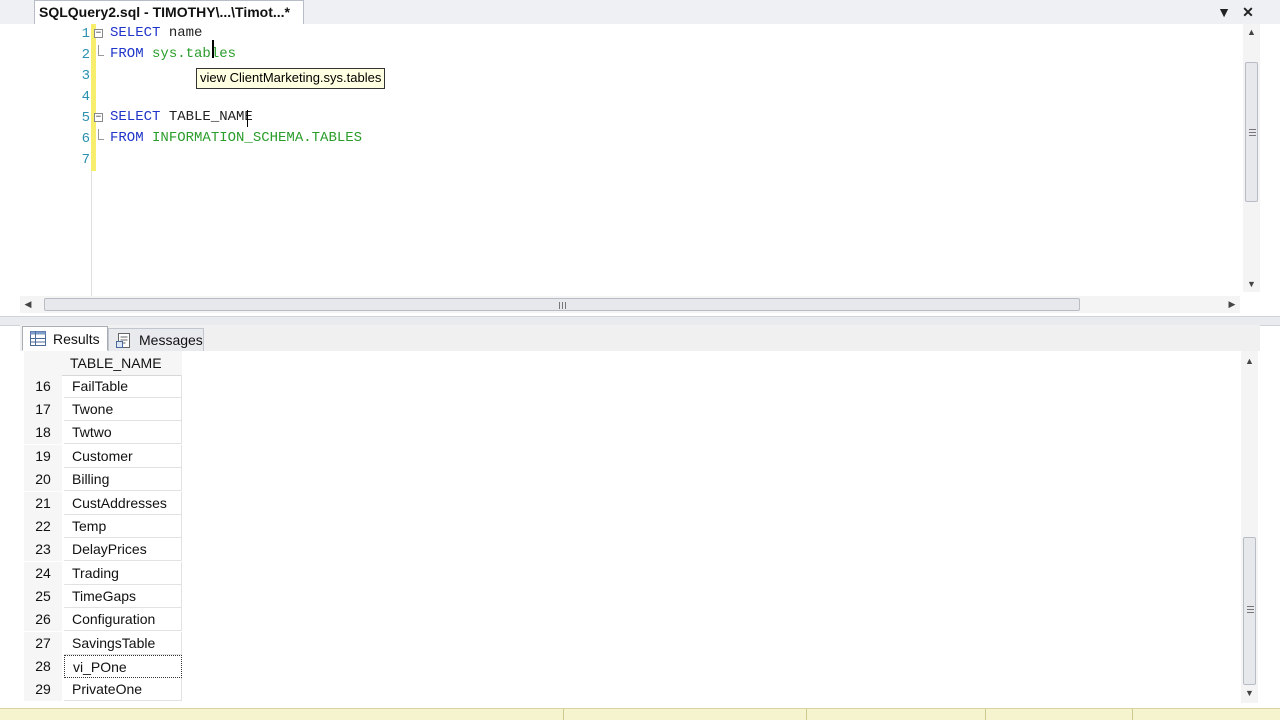  Describe the element at coordinates (123, 689) in the screenshot. I see `table-cell: PrivateOne` at that location.